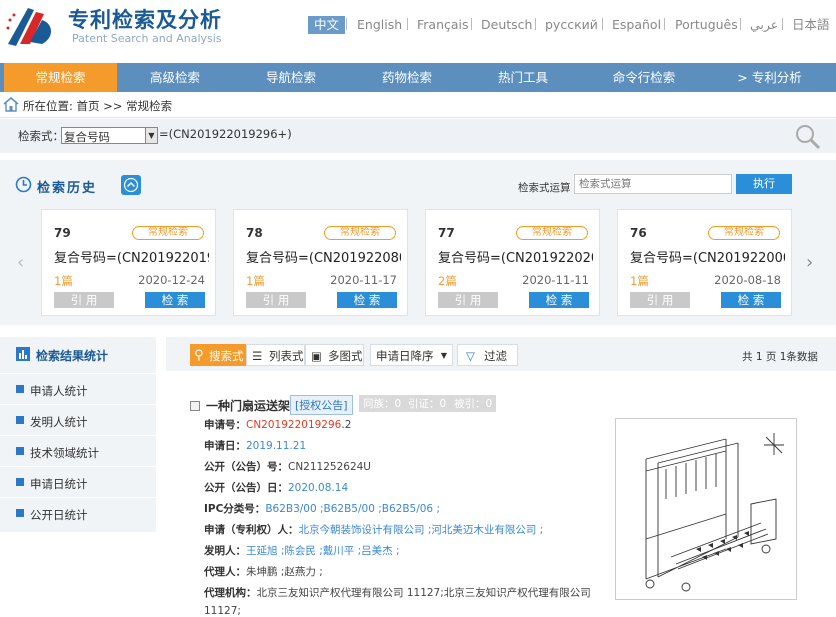  I want to click on collapse-history-button, so click(131, 185).